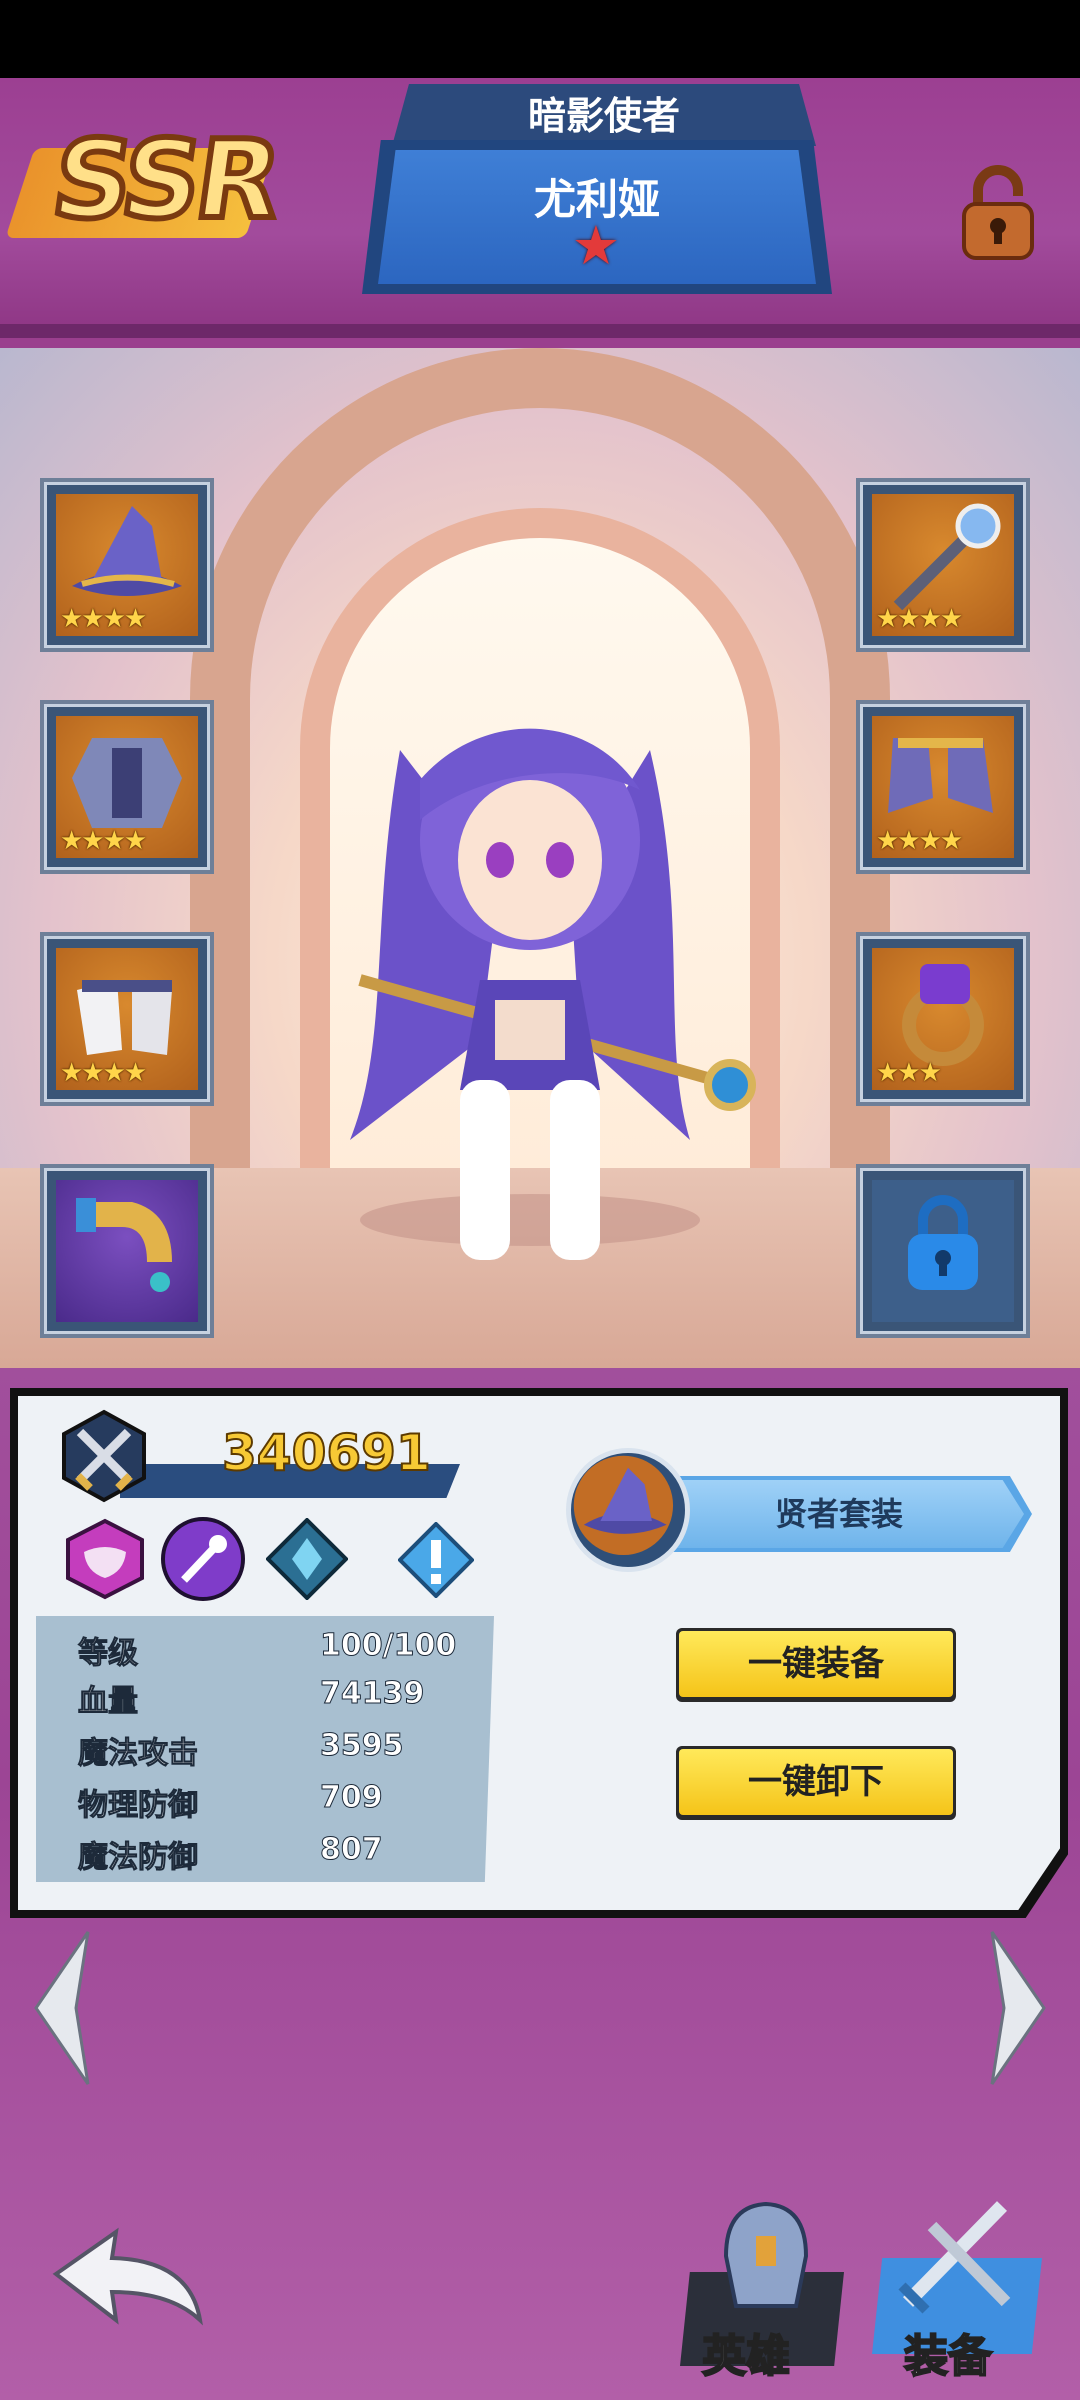 This screenshot has height=2400, width=1080. I want to click on ring-icon, so click(943, 1015).